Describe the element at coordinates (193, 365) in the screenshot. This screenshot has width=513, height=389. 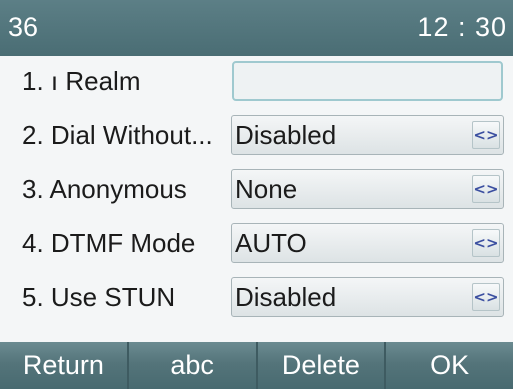
I see `abc-softkey: abc` at that location.